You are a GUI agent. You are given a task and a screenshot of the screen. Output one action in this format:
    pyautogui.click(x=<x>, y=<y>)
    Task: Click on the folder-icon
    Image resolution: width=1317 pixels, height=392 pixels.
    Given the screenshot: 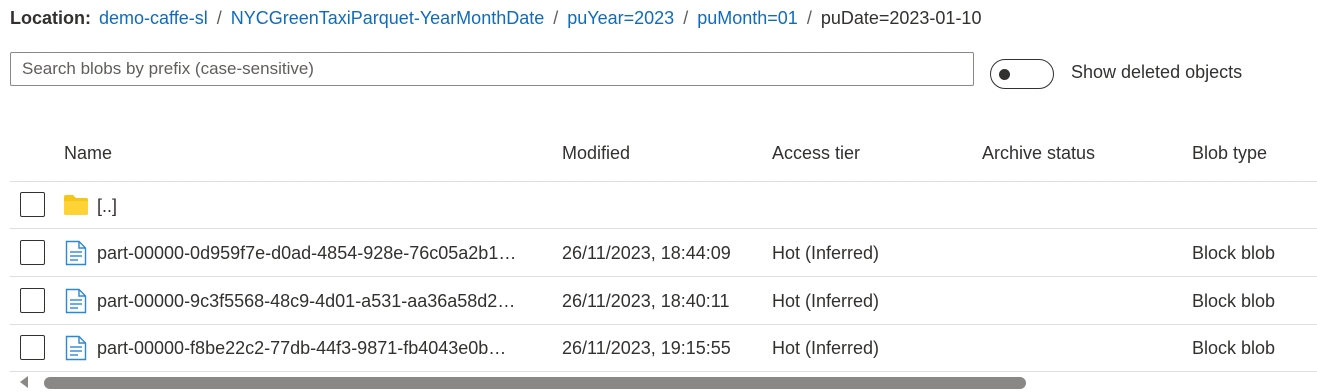 What is the action you would take?
    pyautogui.click(x=76, y=205)
    